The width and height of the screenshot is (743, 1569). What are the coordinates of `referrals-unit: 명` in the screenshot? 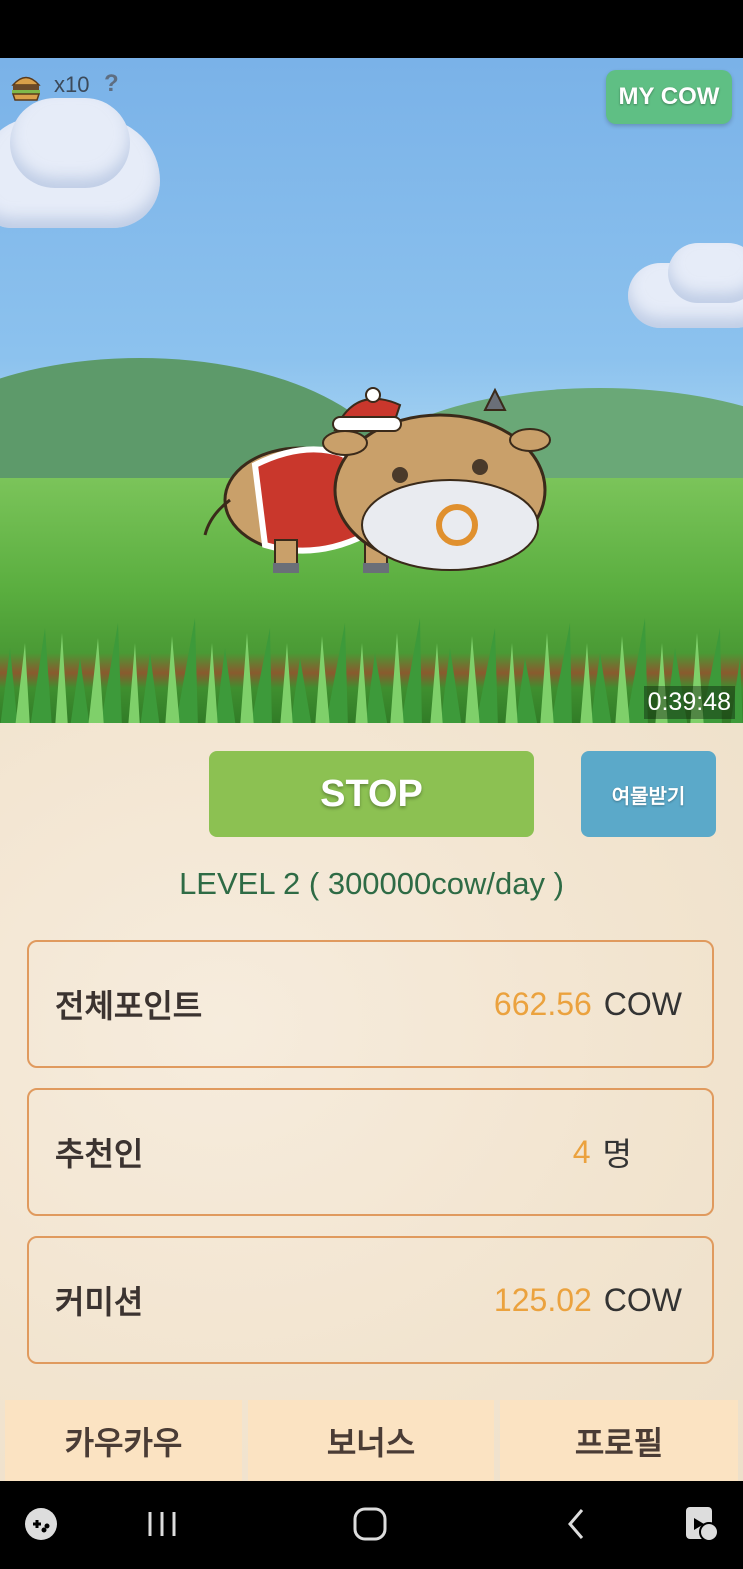 It's located at (617, 1154).